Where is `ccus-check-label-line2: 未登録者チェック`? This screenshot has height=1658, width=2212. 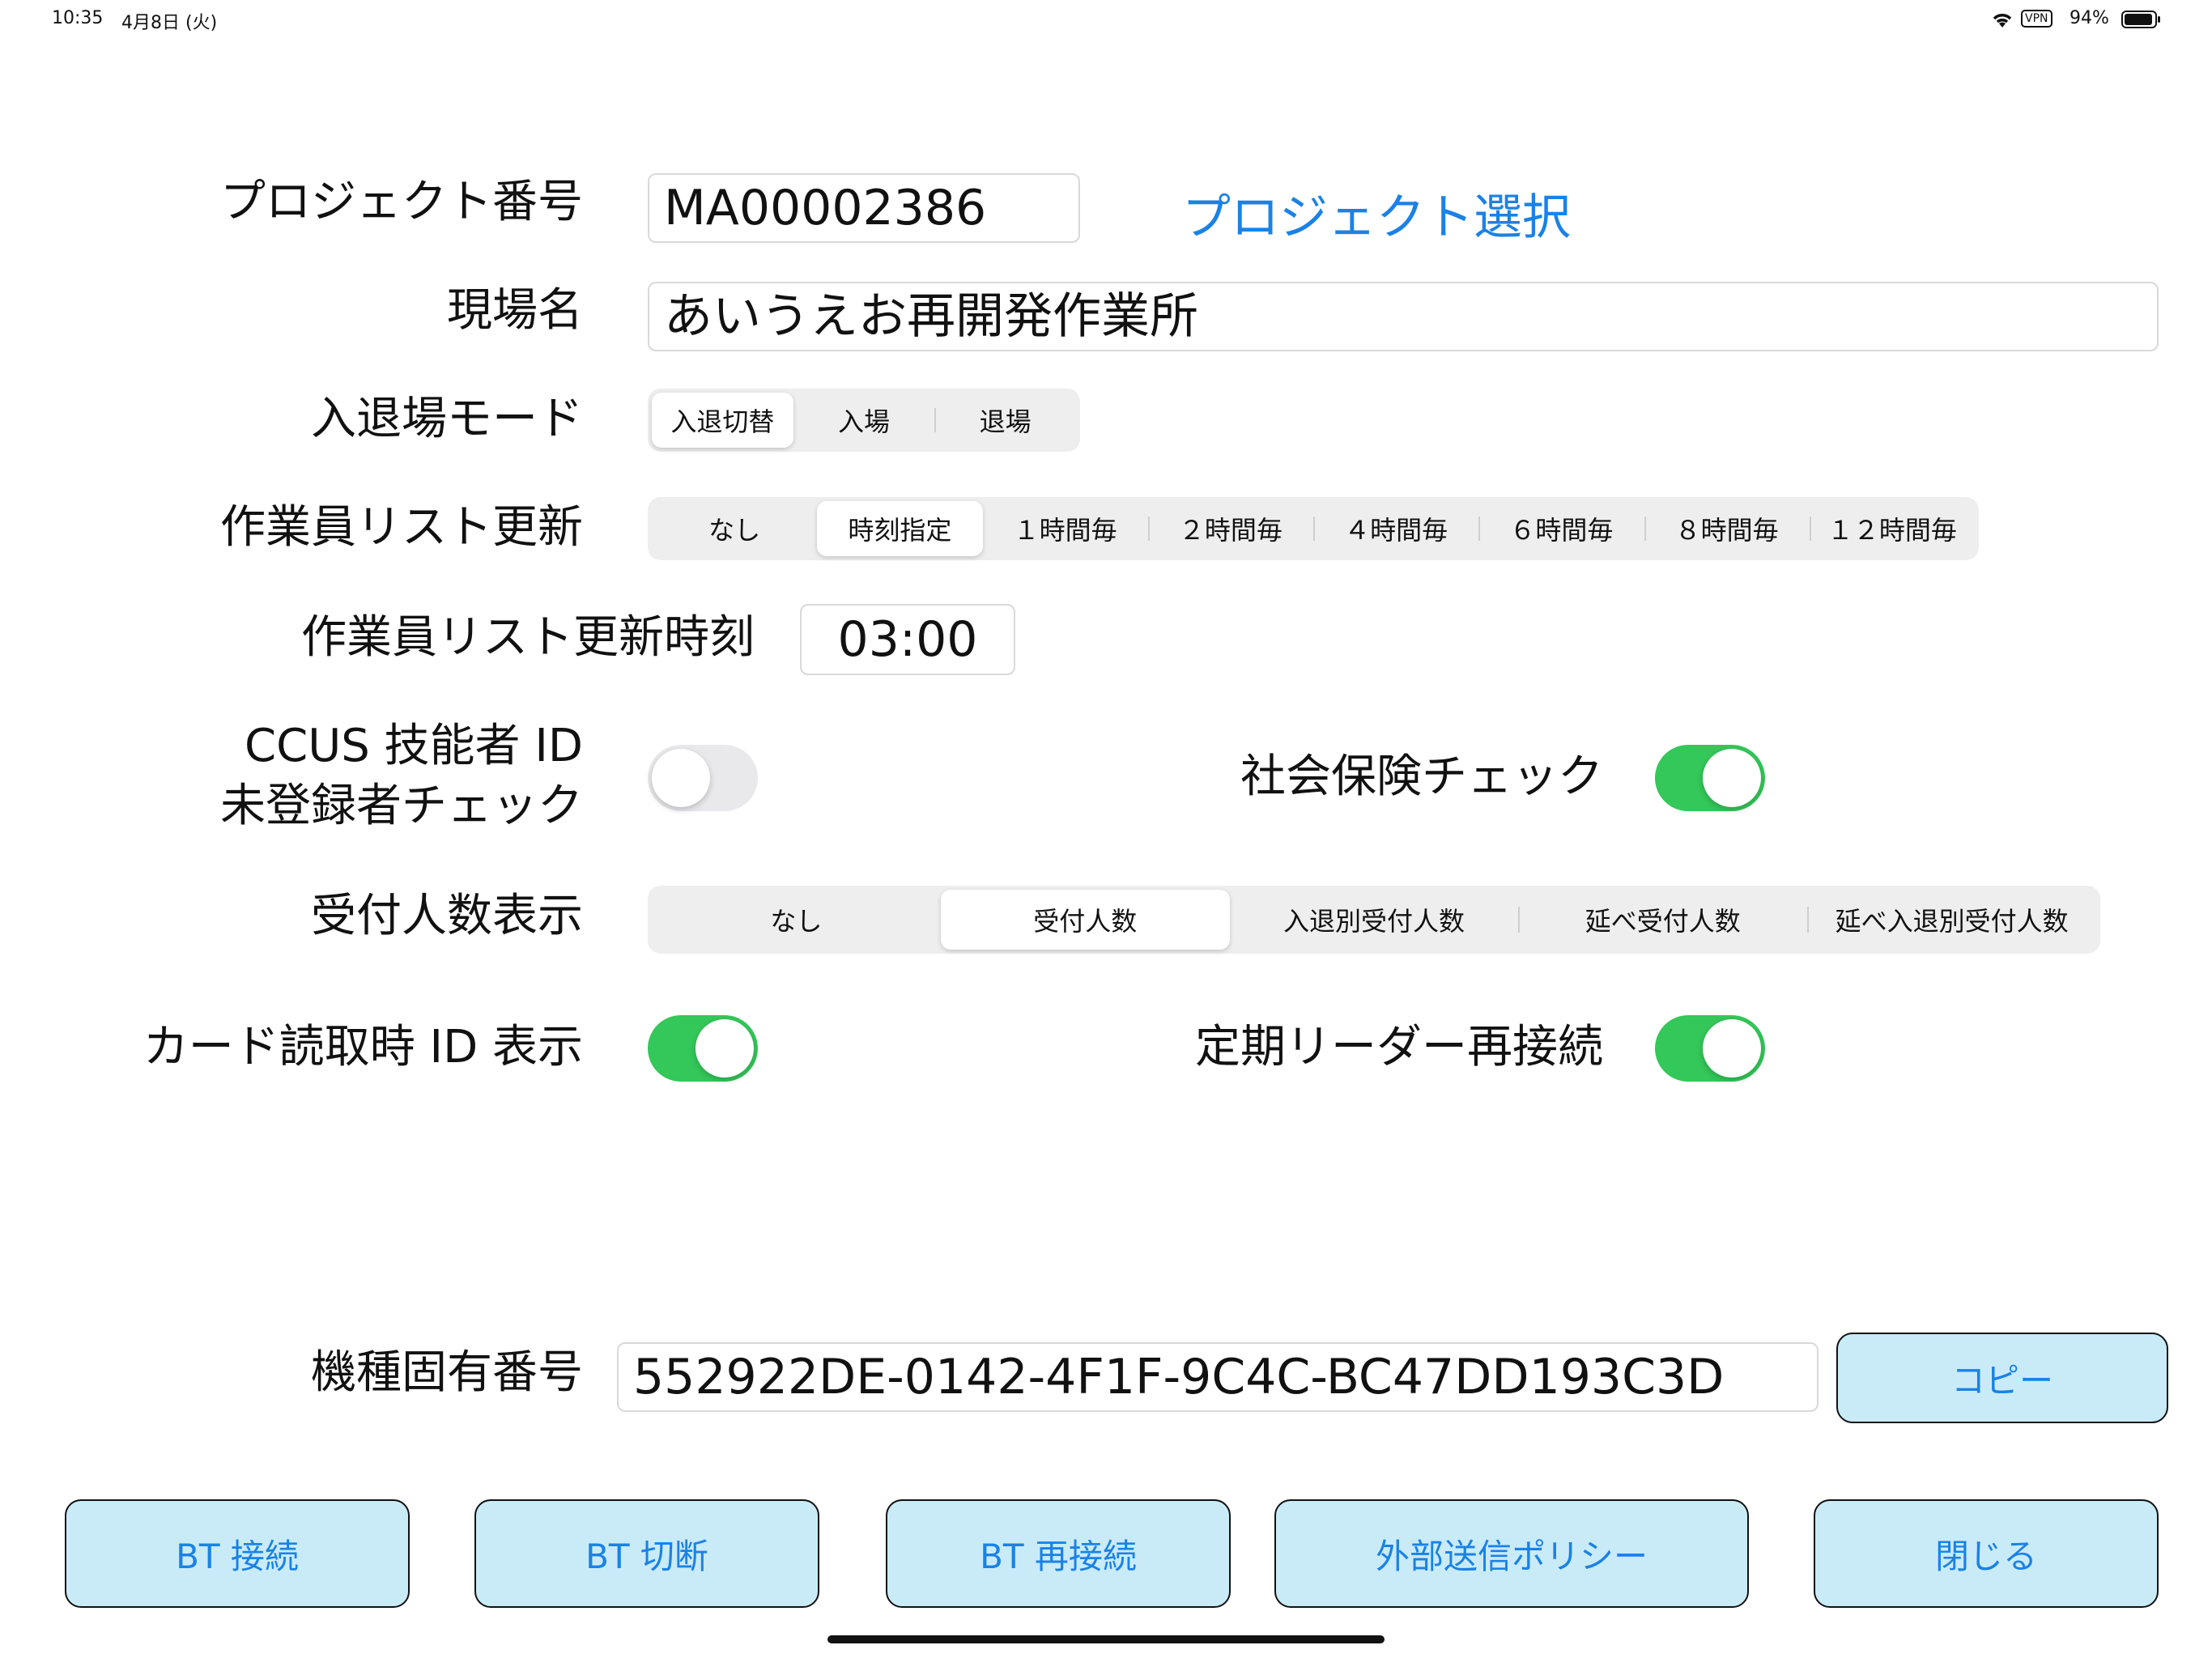 ccus-check-label-line2: 未登録者チェック is located at coordinates (402, 806).